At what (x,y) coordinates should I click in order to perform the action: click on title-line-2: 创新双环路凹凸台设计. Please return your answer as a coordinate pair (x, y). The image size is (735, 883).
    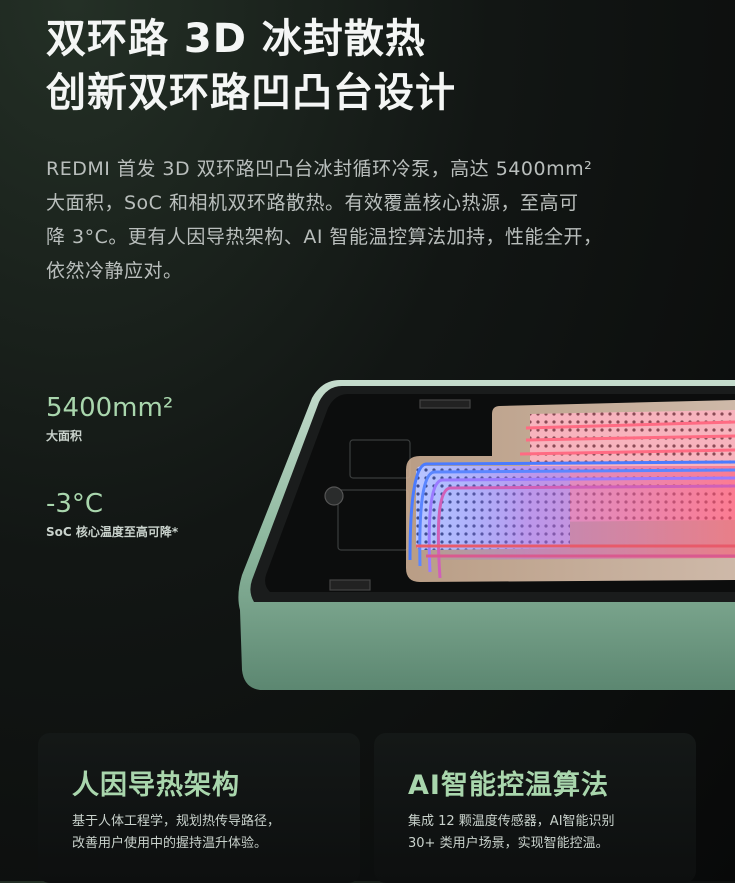
    Looking at the image, I should click on (251, 93).